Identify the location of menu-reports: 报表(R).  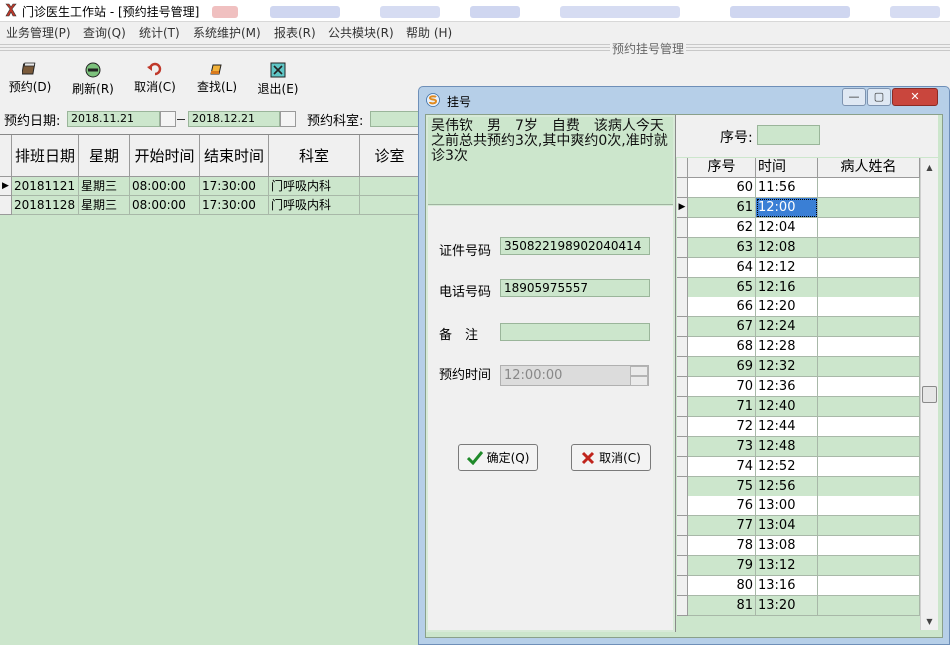
(295, 32).